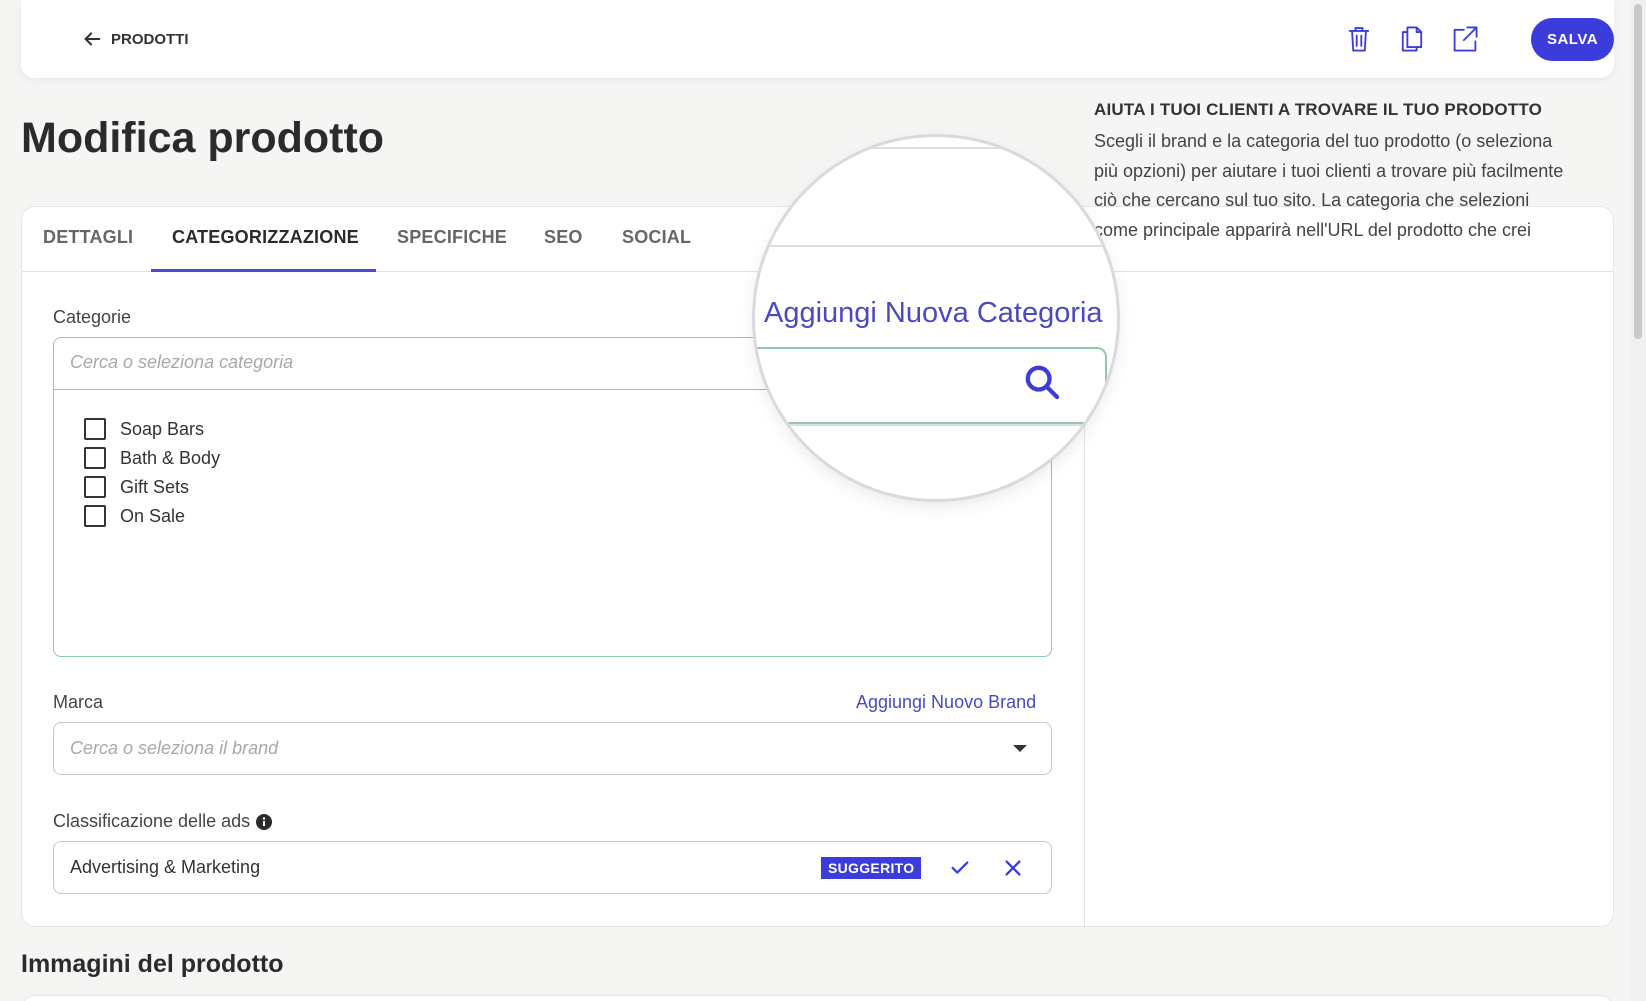 The height and width of the screenshot is (1001, 1646). I want to click on search-icon, so click(1042, 382).